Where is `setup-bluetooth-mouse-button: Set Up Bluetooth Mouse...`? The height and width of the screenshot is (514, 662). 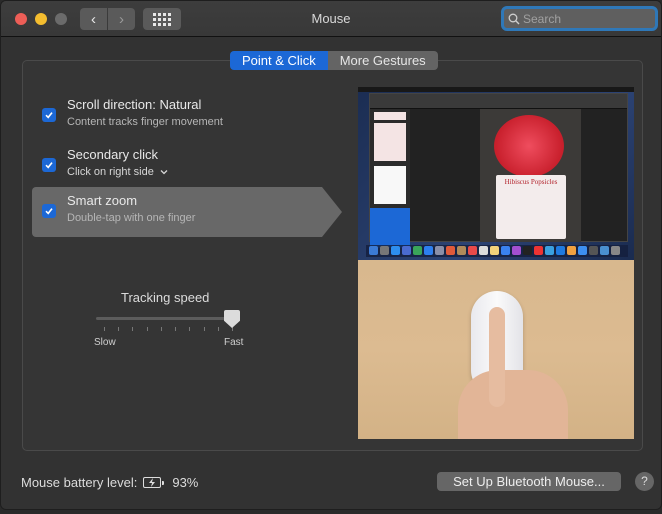
setup-bluetooth-mouse-button: Set Up Bluetooth Mouse... is located at coordinates (529, 481).